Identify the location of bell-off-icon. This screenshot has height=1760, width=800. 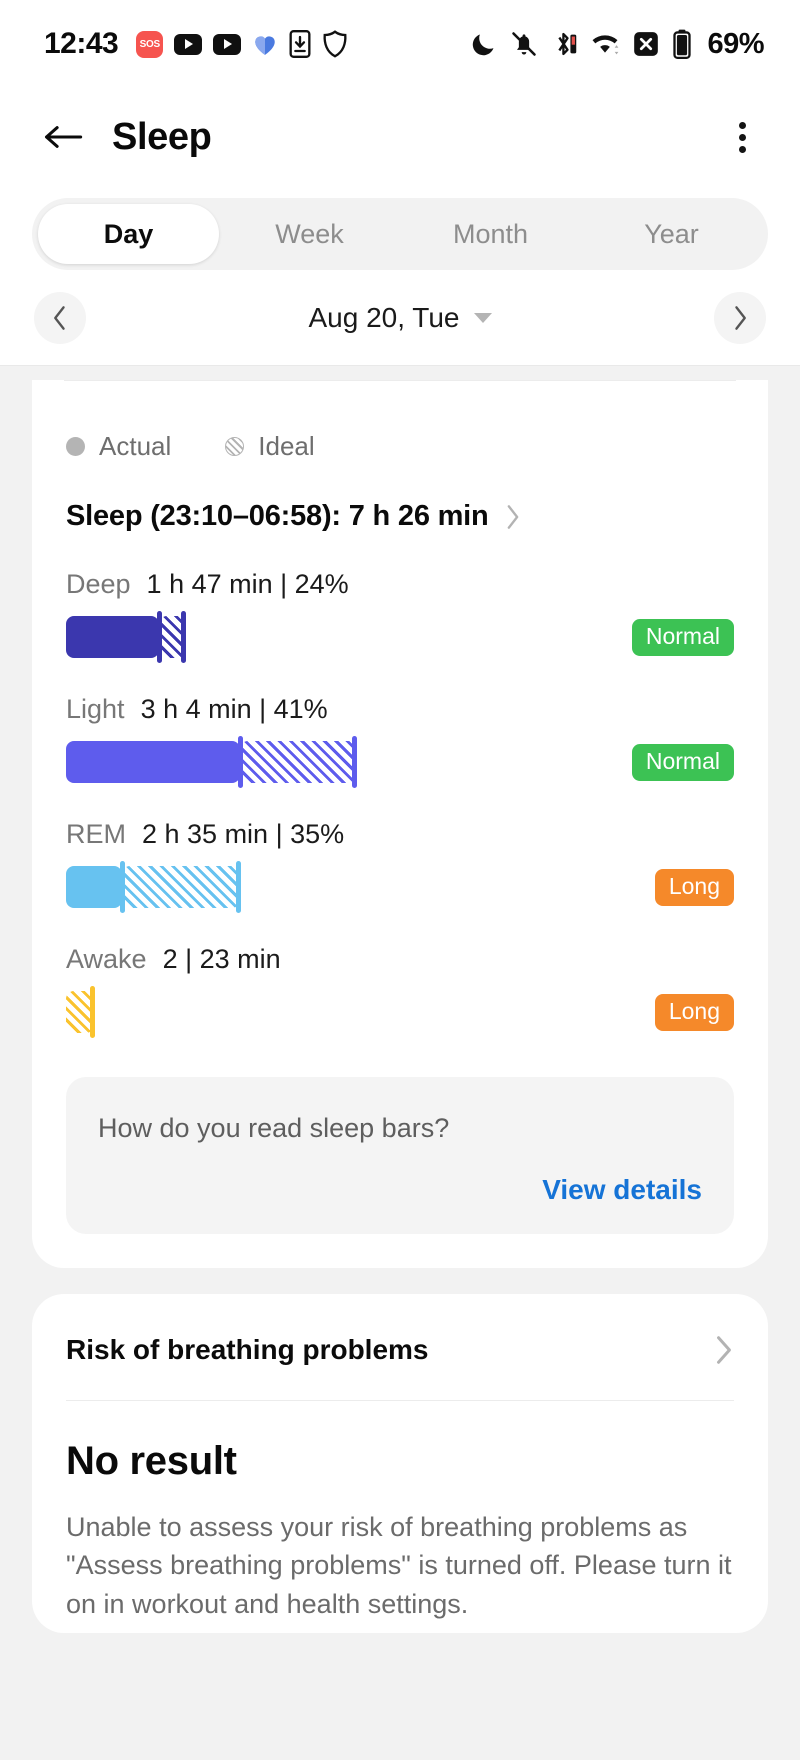
(524, 44).